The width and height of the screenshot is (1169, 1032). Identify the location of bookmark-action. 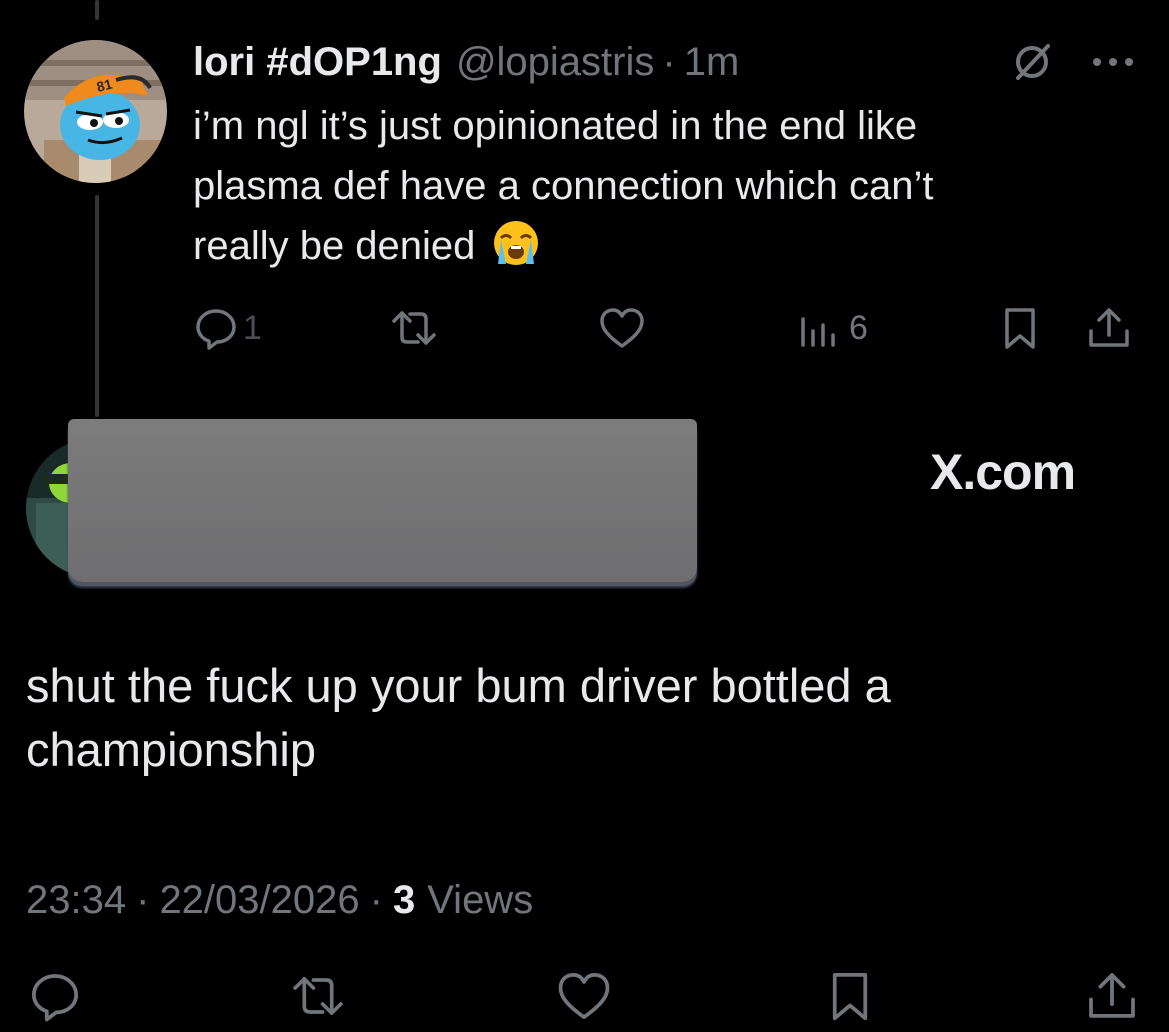
(1020, 328).